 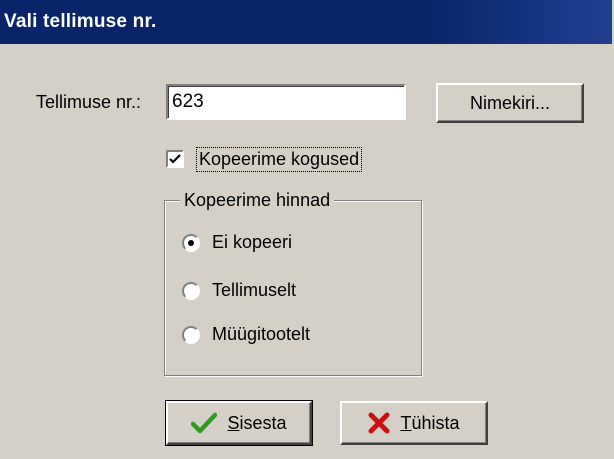 What do you see at coordinates (430, 422) in the screenshot?
I see `cancel-button-label: Tühista` at bounding box center [430, 422].